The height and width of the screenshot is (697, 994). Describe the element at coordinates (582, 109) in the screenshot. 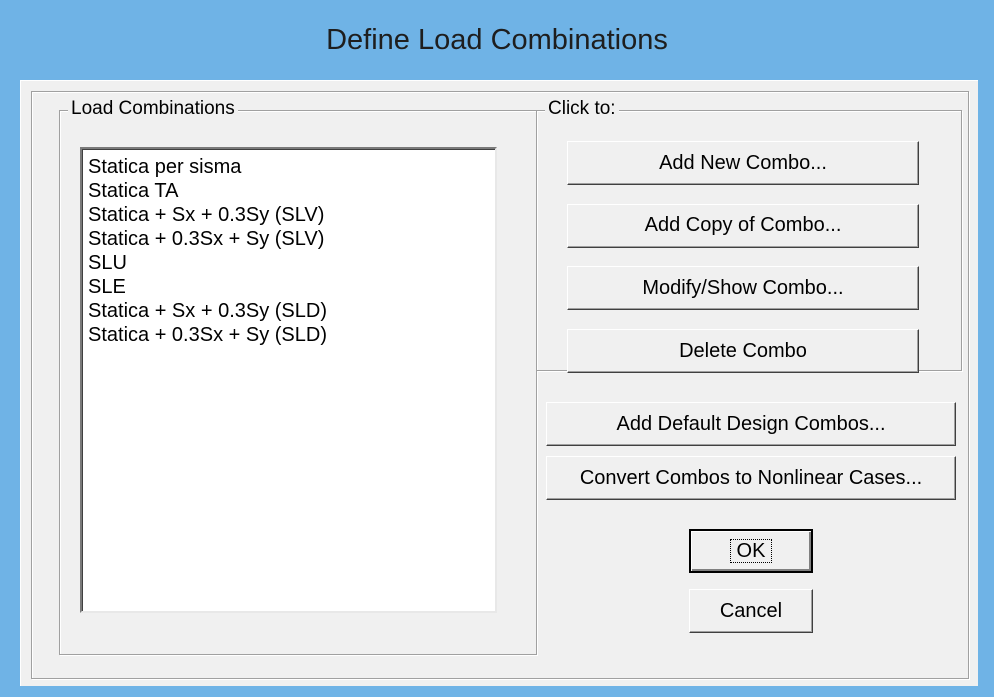

I see `click-to-group-label: Click to:` at that location.